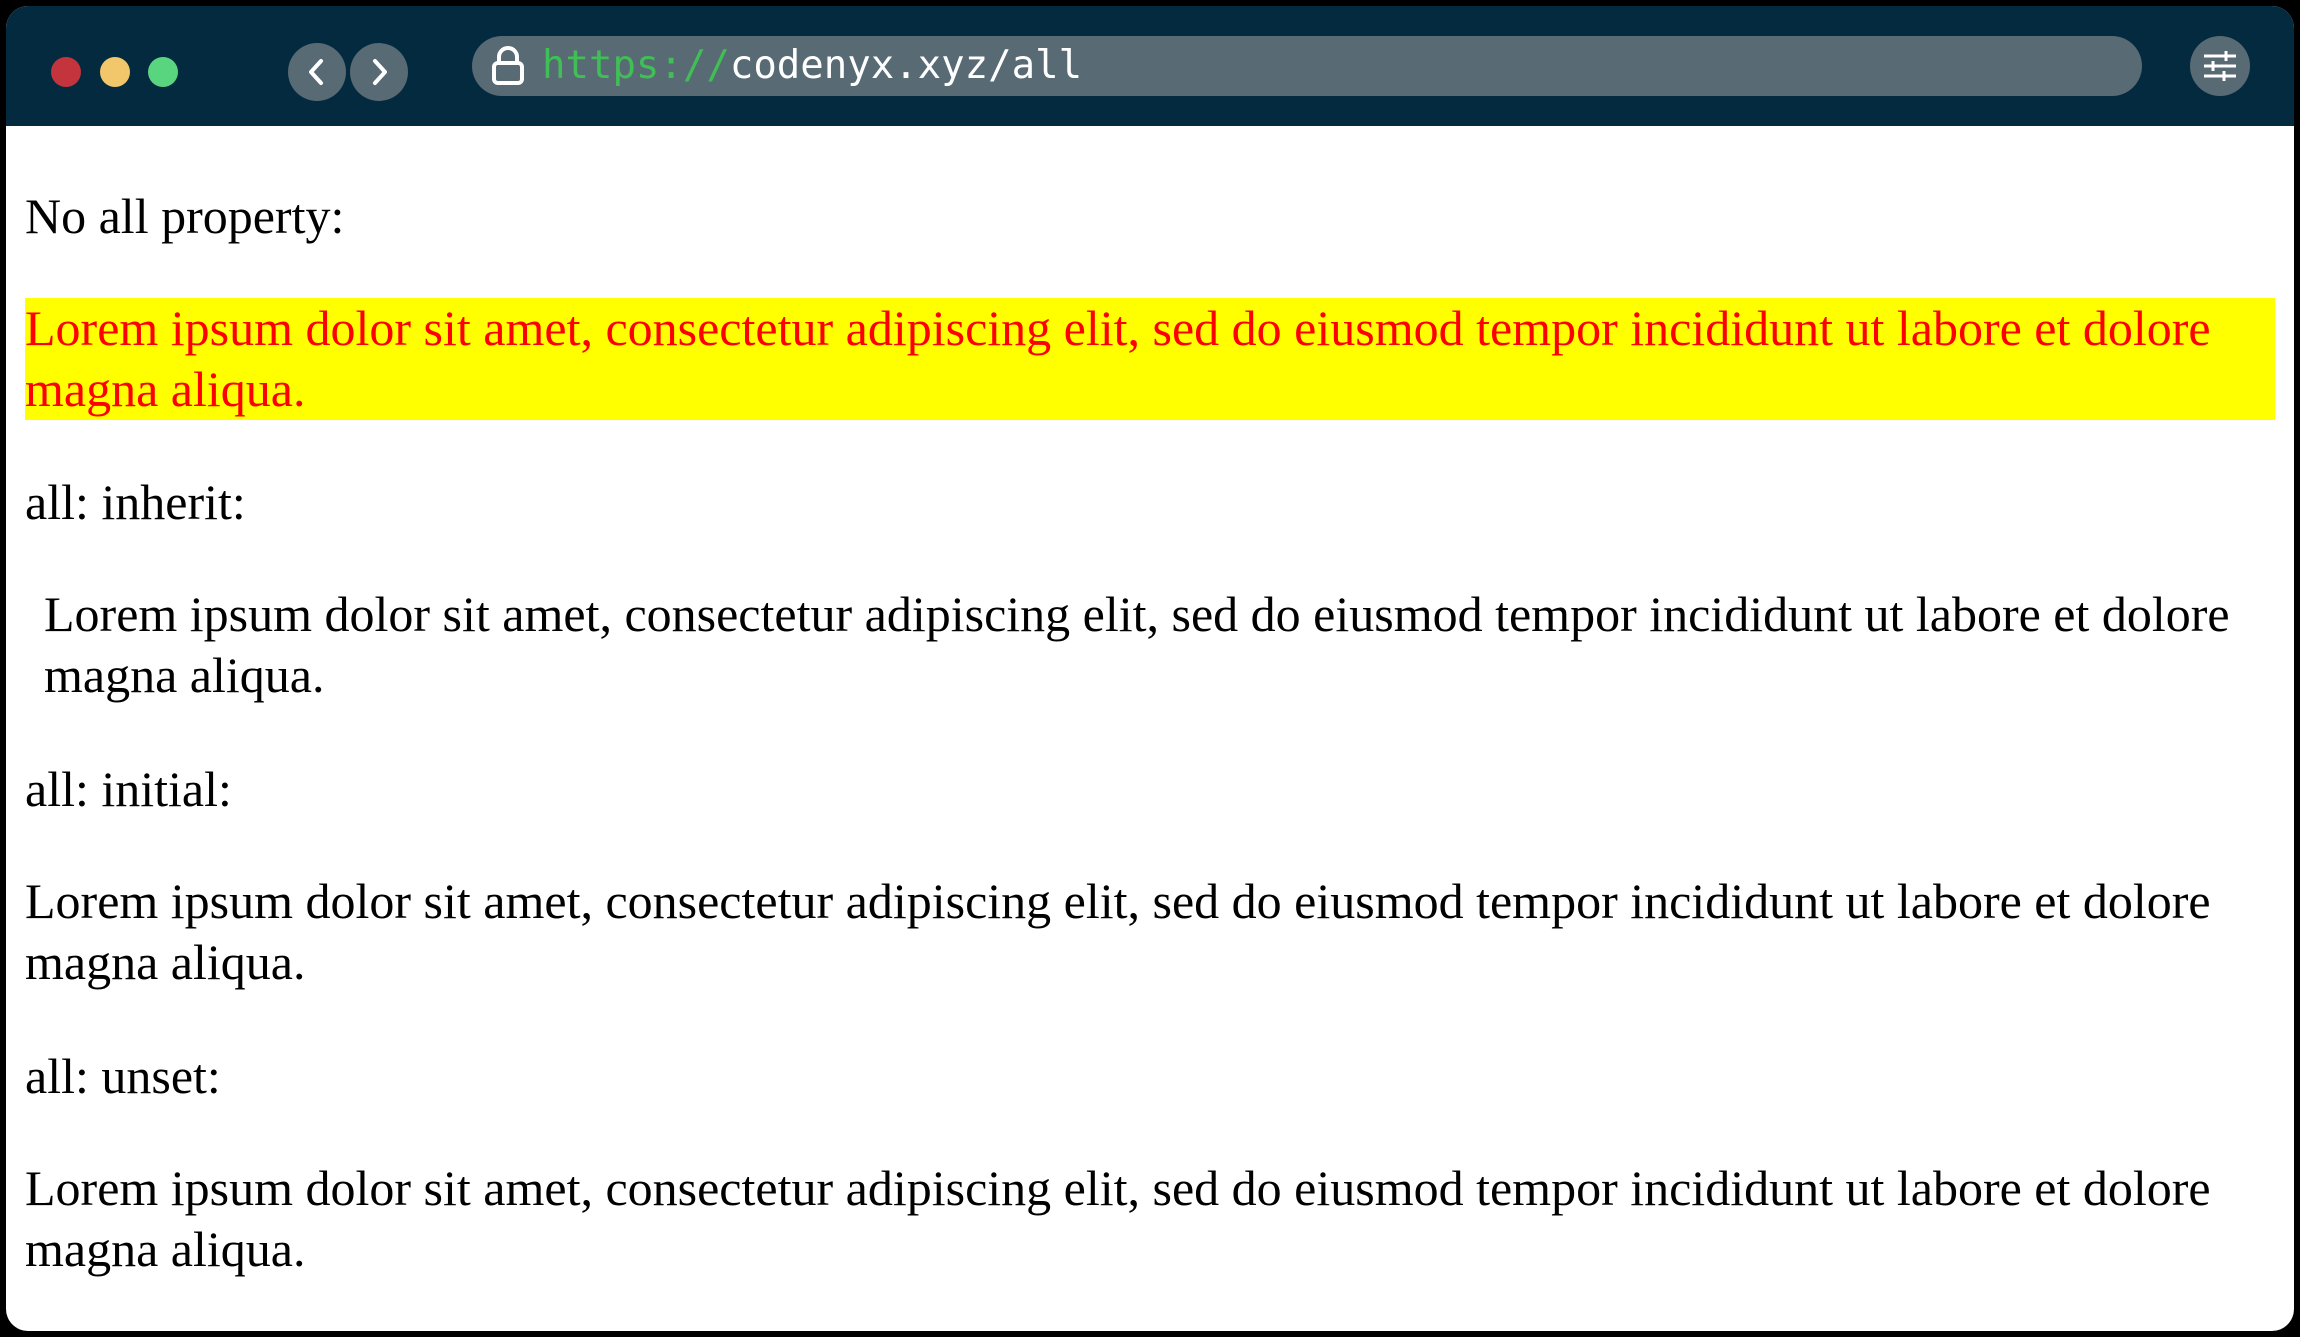  I want to click on browser-menu-button, so click(2220, 66).